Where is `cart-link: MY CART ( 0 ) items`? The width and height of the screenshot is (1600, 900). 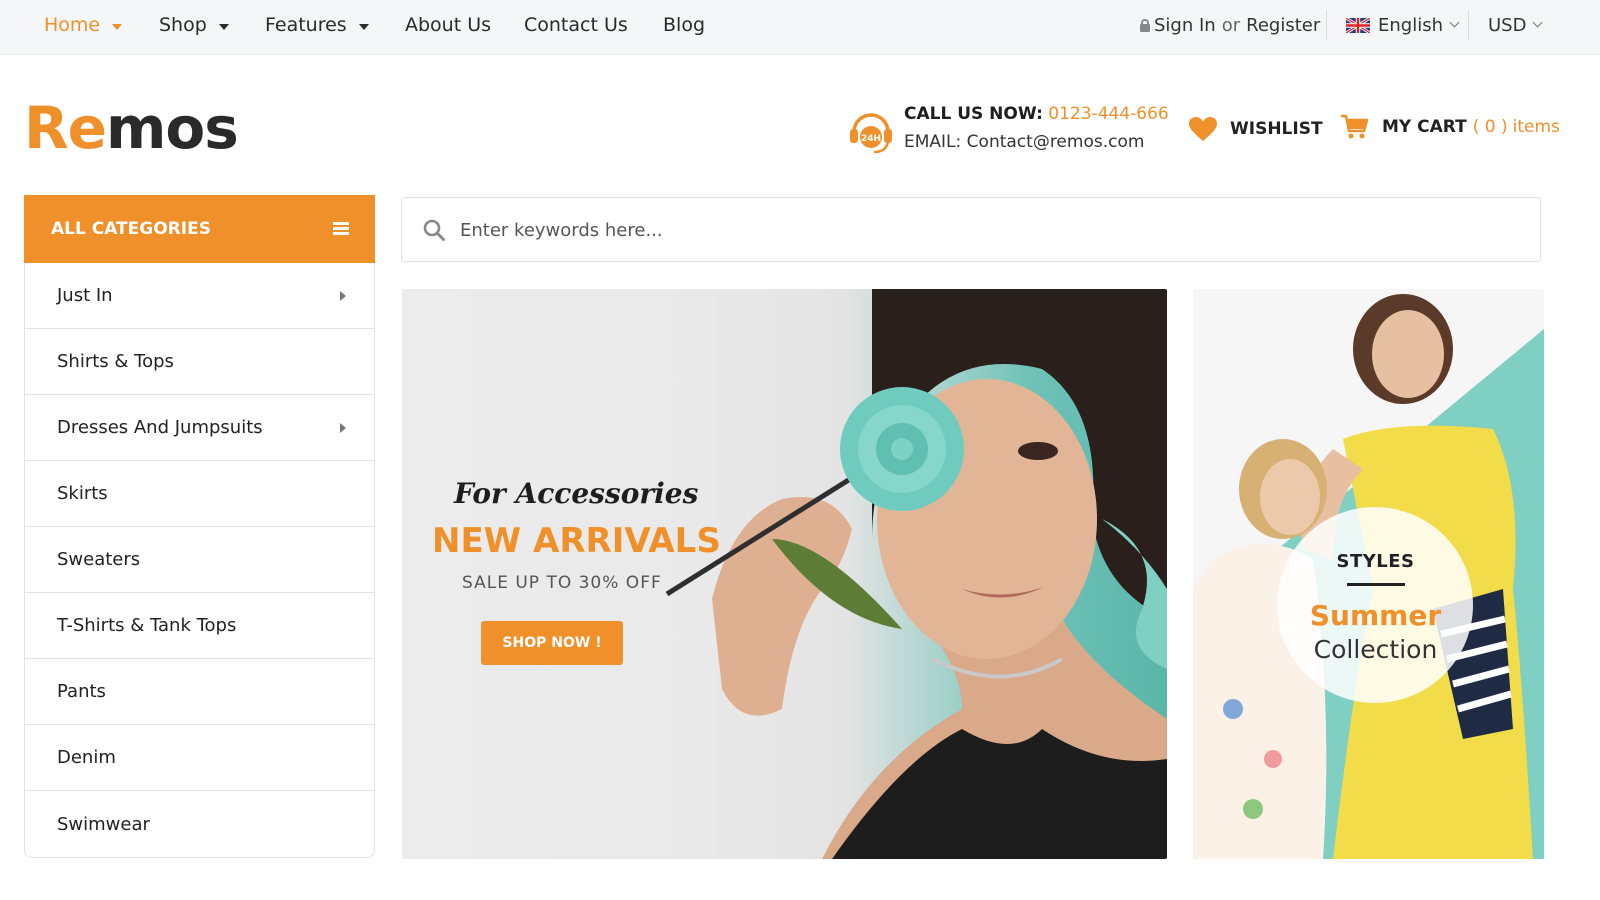 cart-link: MY CART ( 0 ) items is located at coordinates (1450, 127).